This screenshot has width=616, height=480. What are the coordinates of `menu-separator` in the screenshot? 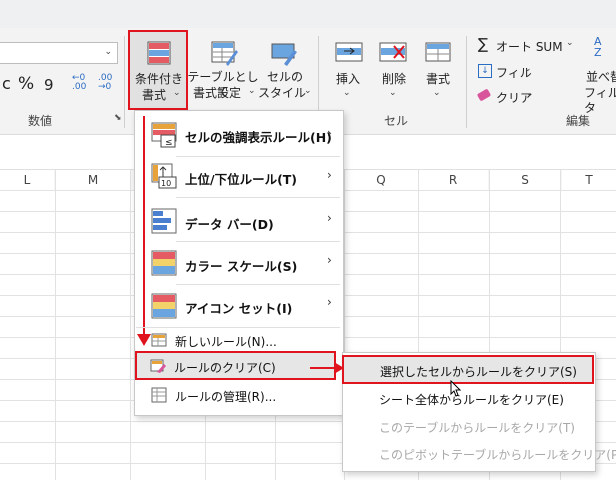 It's located at (238, 327).